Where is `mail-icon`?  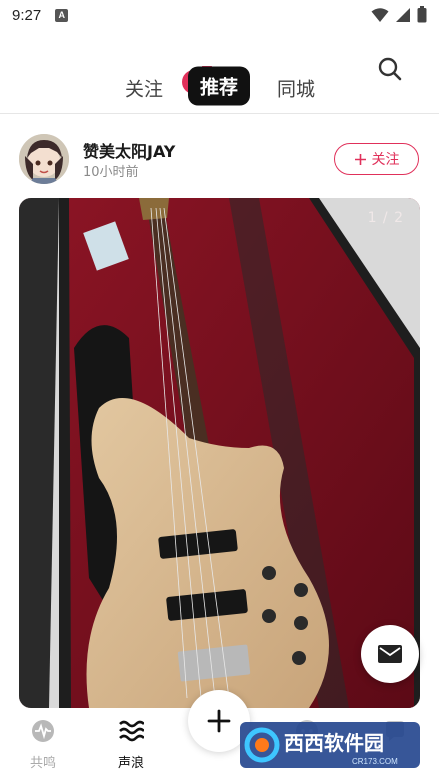
mail-icon is located at coordinates (390, 654).